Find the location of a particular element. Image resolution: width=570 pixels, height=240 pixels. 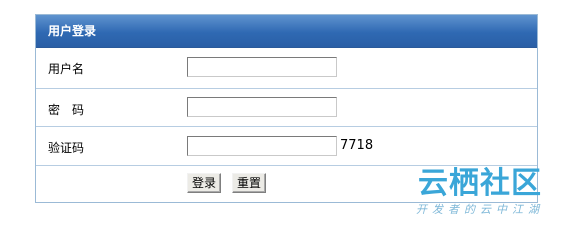

password-row: 密 码 is located at coordinates (286, 108).